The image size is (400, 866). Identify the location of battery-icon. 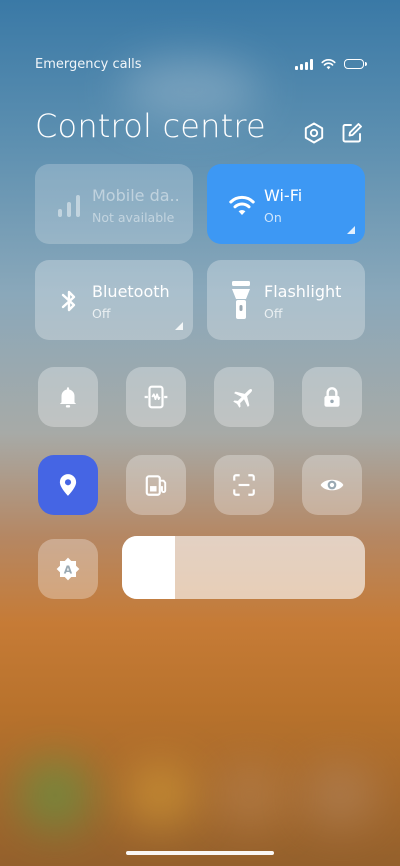
(355, 64).